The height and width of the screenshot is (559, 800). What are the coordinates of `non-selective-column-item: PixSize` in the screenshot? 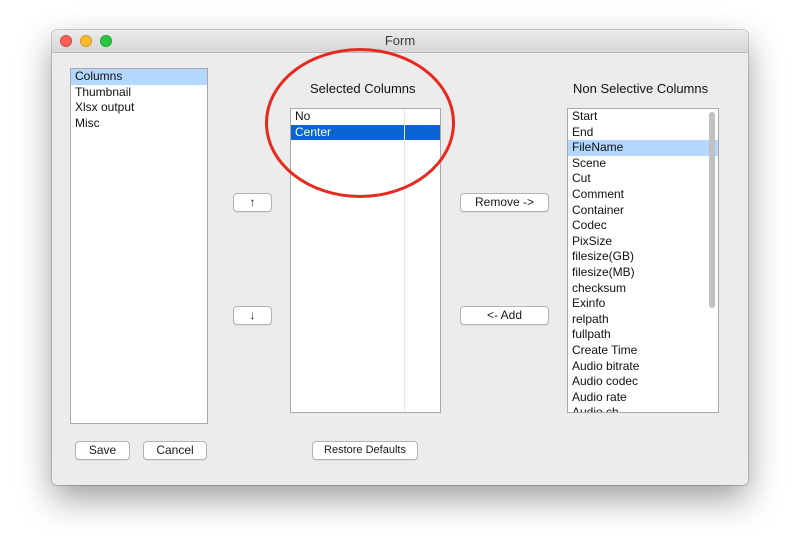 It's located at (643, 242).